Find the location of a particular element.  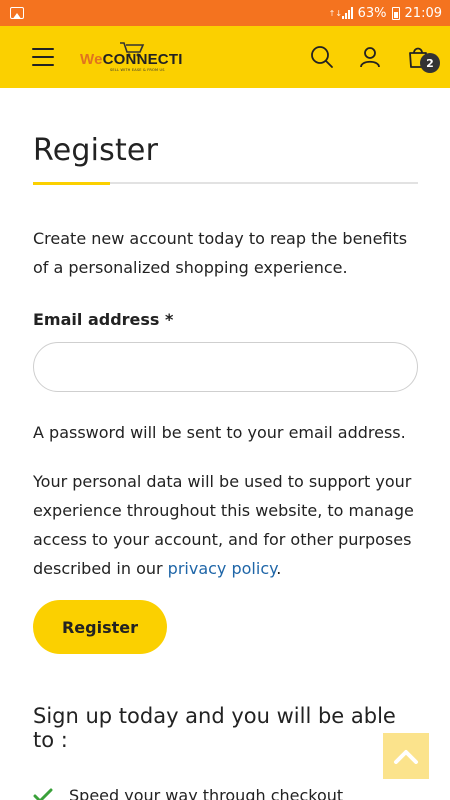

cart-button: 2 is located at coordinates (423, 59).